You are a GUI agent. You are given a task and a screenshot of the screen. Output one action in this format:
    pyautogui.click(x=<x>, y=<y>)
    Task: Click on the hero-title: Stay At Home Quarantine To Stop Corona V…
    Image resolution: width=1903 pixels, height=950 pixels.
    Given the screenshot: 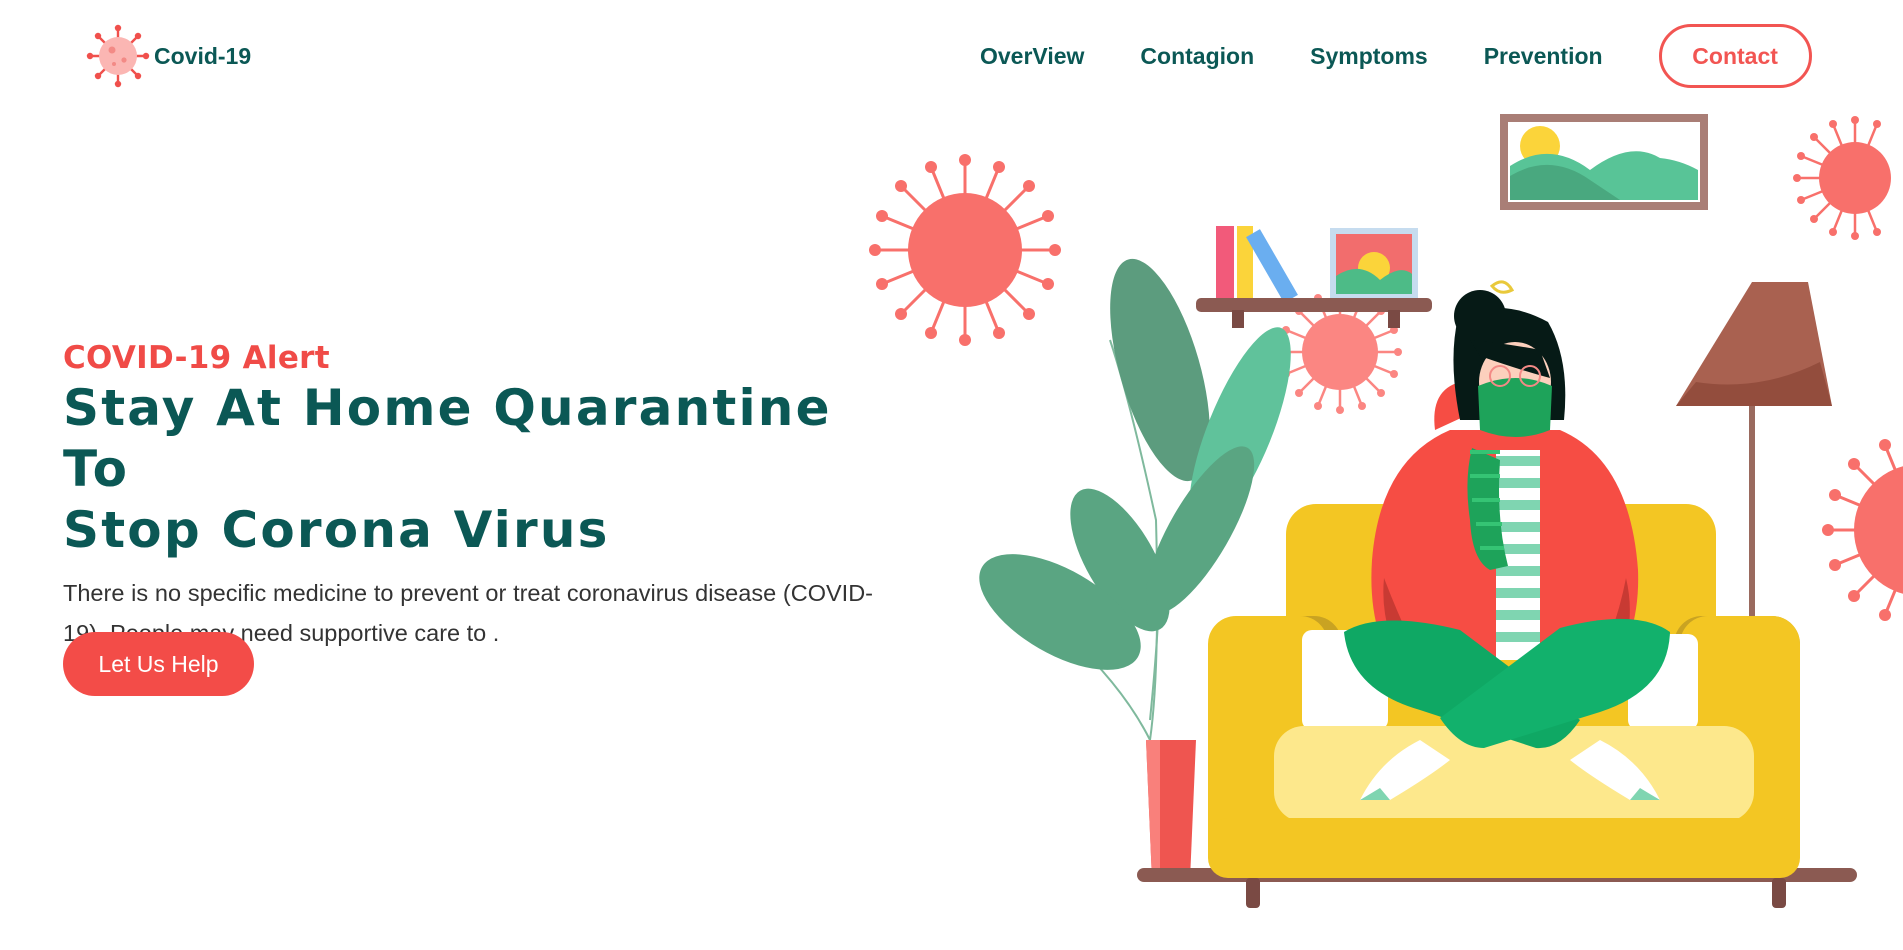 What is the action you would take?
    pyautogui.click(x=468, y=469)
    